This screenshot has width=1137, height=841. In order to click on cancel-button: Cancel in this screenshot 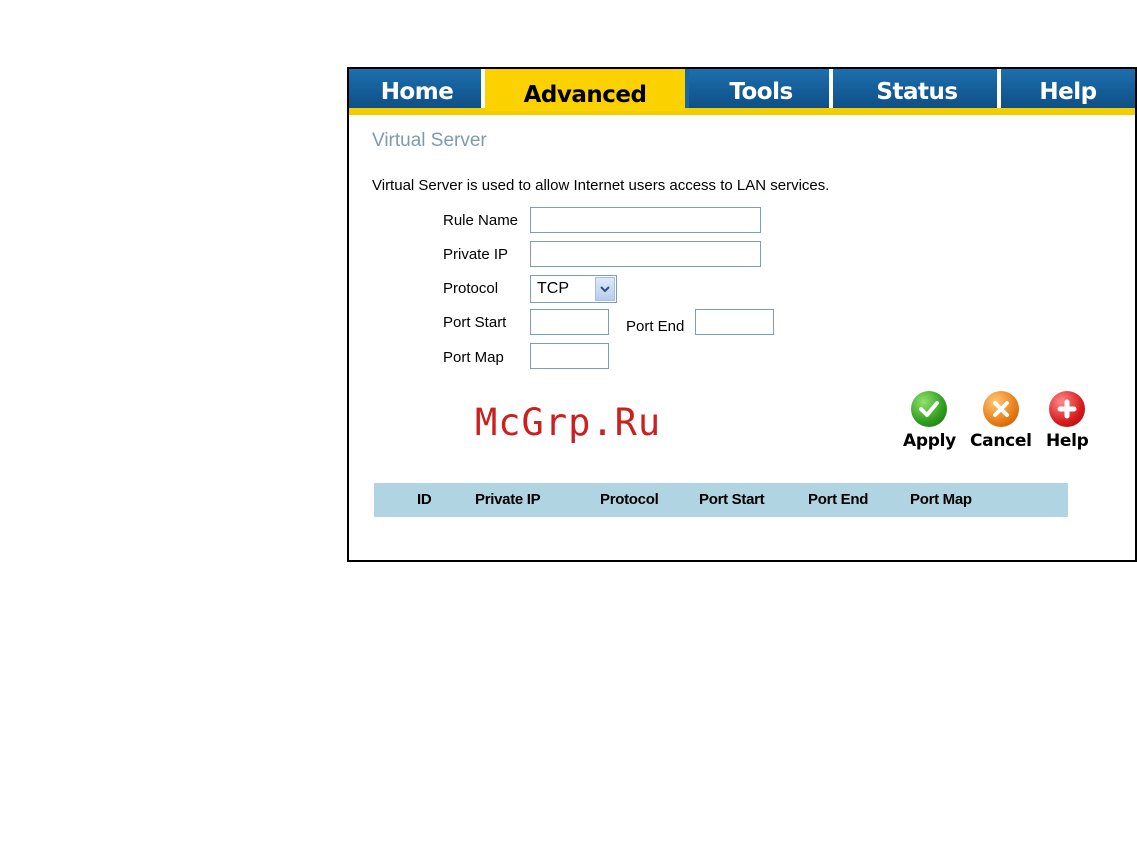, I will do `click(1001, 421)`.